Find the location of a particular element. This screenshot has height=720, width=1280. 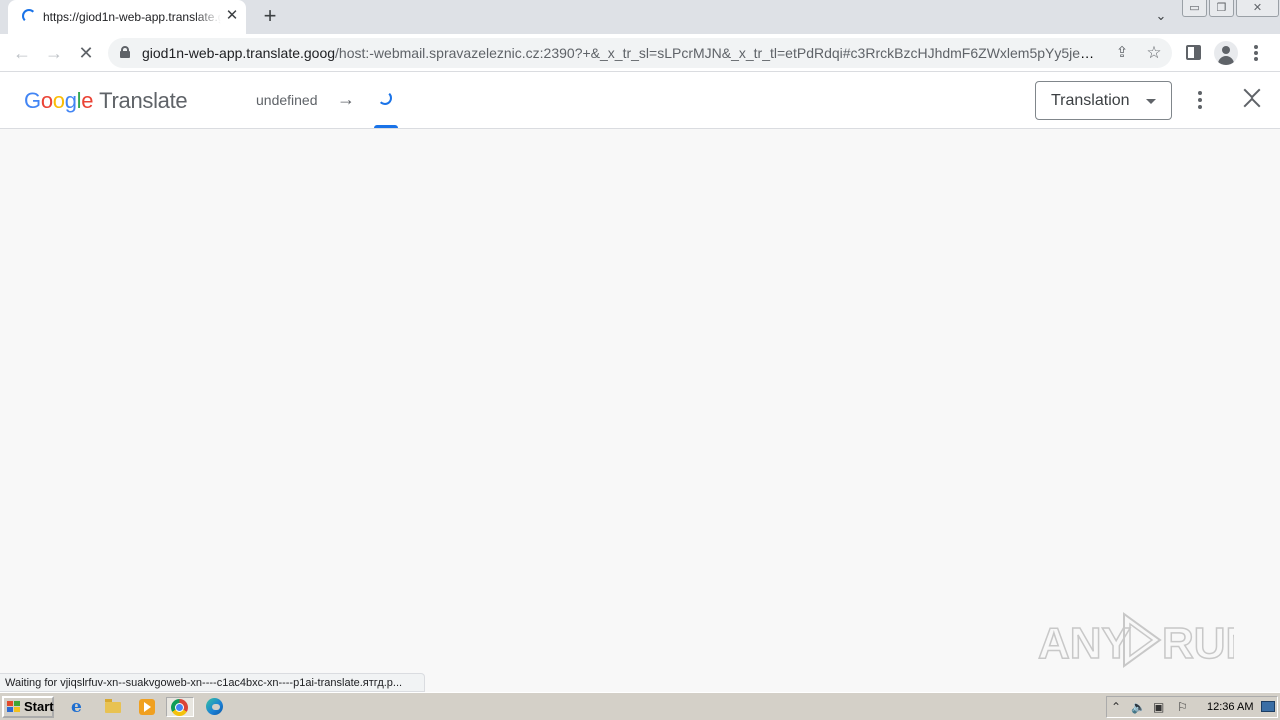

start-button: Start is located at coordinates (28, 707).